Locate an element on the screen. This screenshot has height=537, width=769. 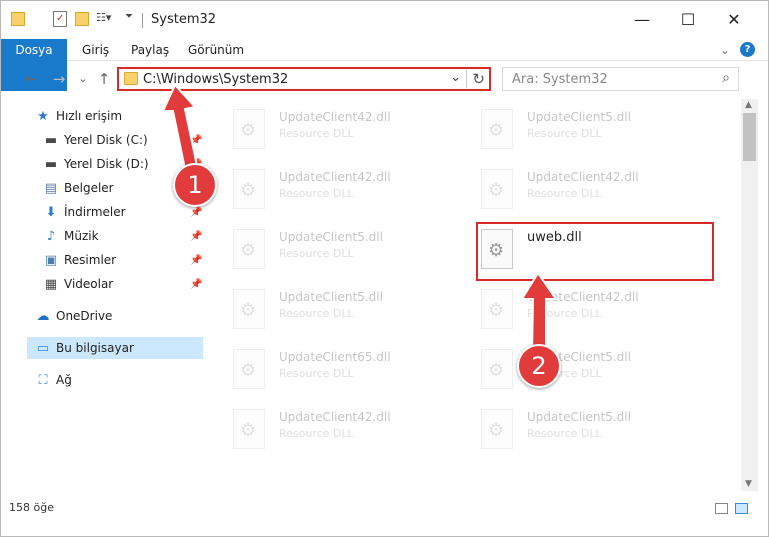
nav-item-this-pc: ▭ Bu bilgisayar is located at coordinates (115, 348).